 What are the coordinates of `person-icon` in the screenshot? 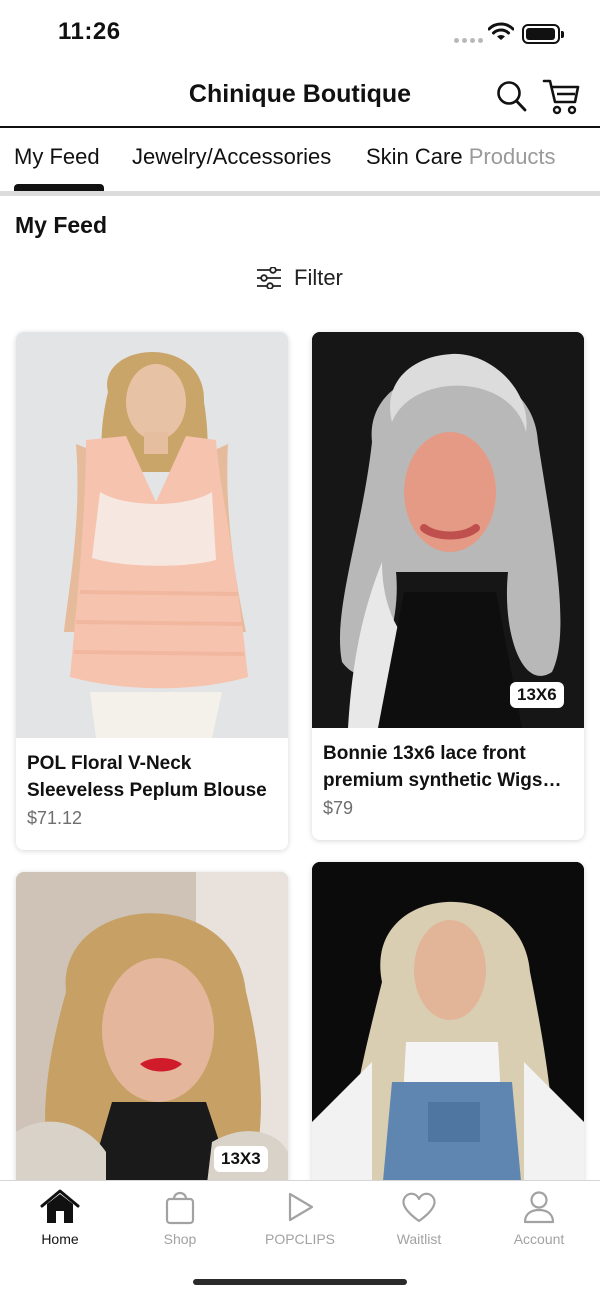 It's located at (539, 1207).